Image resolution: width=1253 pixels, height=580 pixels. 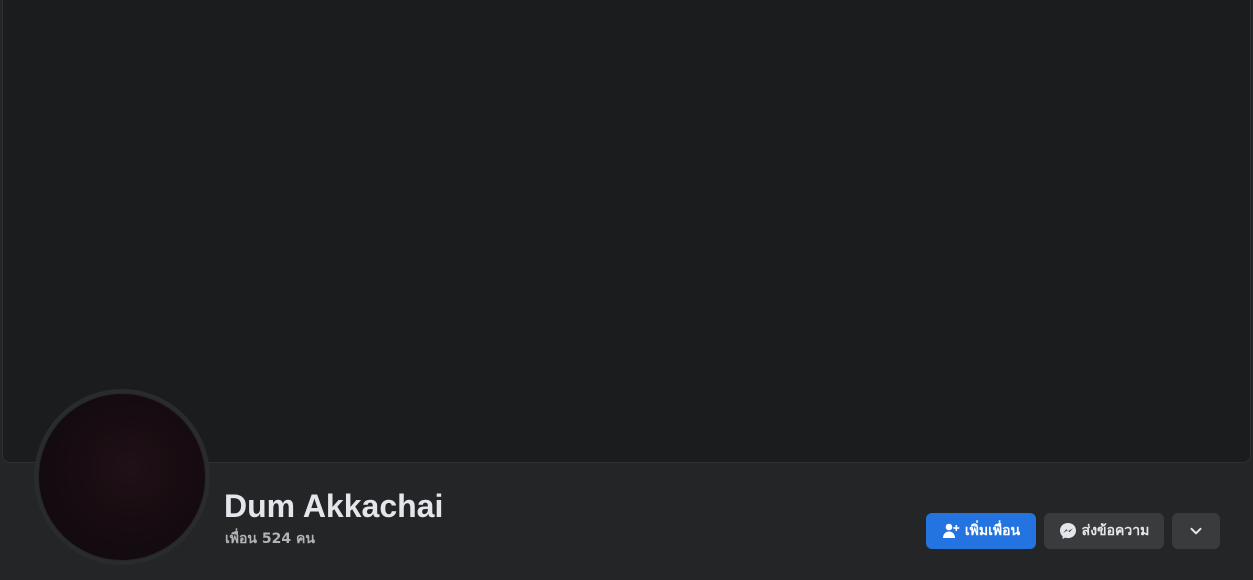 I want to click on more-options-button, so click(x=1196, y=531).